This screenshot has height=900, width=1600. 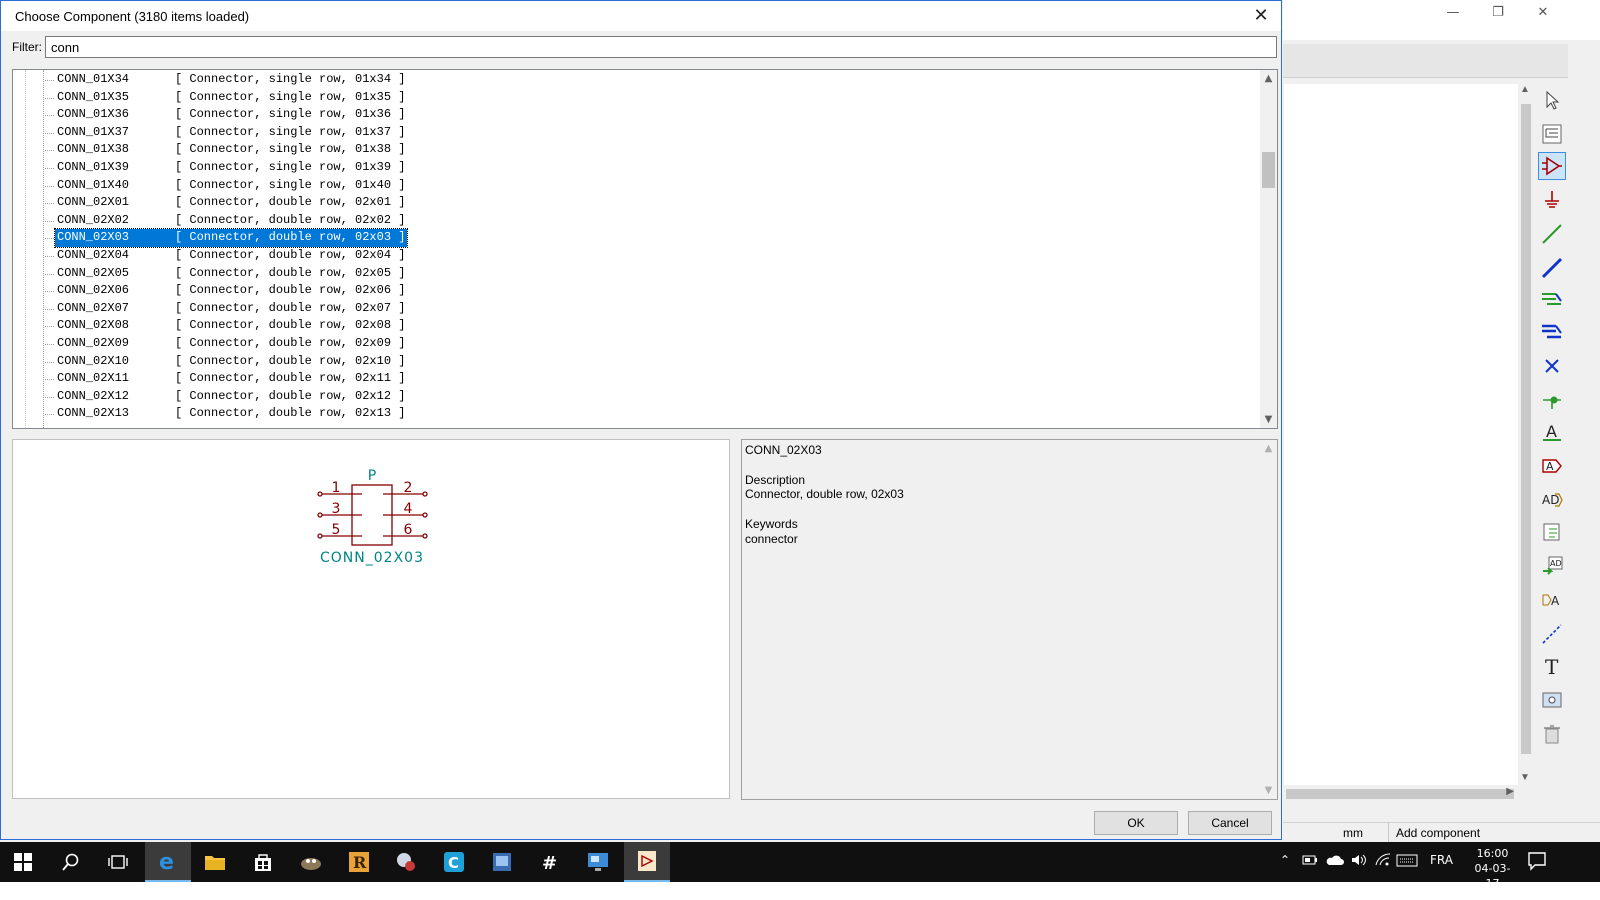 What do you see at coordinates (1498, 13) in the screenshot?
I see `restore-button: ❐` at bounding box center [1498, 13].